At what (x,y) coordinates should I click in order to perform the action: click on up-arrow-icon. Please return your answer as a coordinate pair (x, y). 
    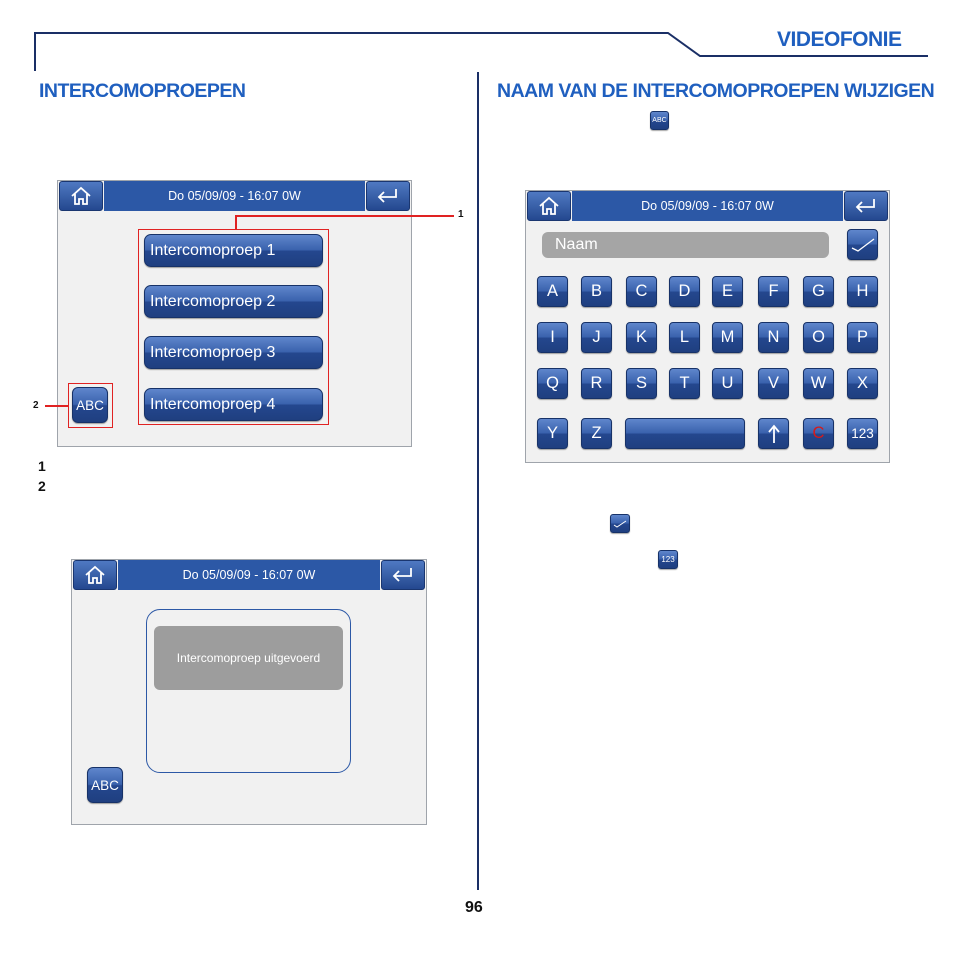
    Looking at the image, I should click on (773, 433).